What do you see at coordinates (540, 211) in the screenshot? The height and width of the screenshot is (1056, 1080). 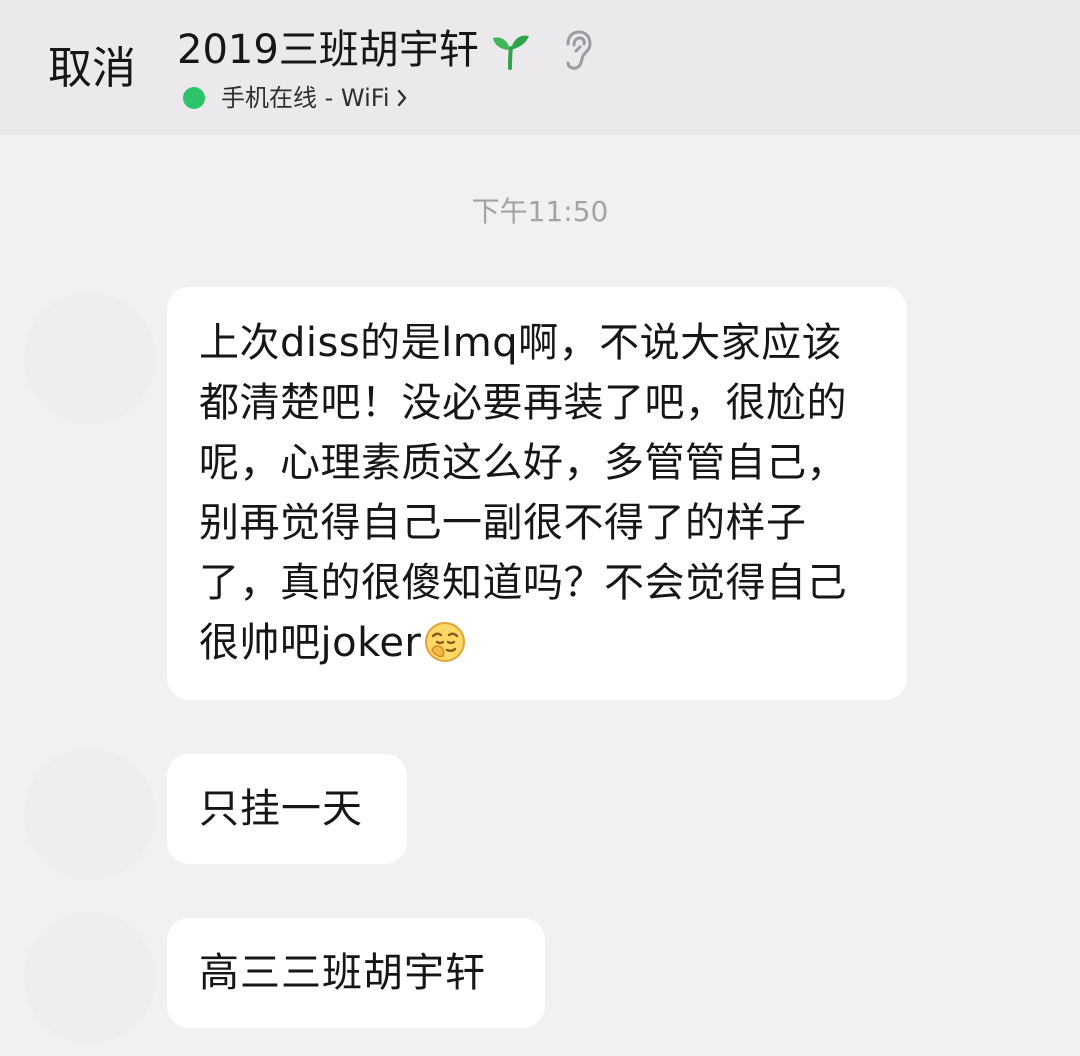 I see `message-timestamp: 下午11:50` at bounding box center [540, 211].